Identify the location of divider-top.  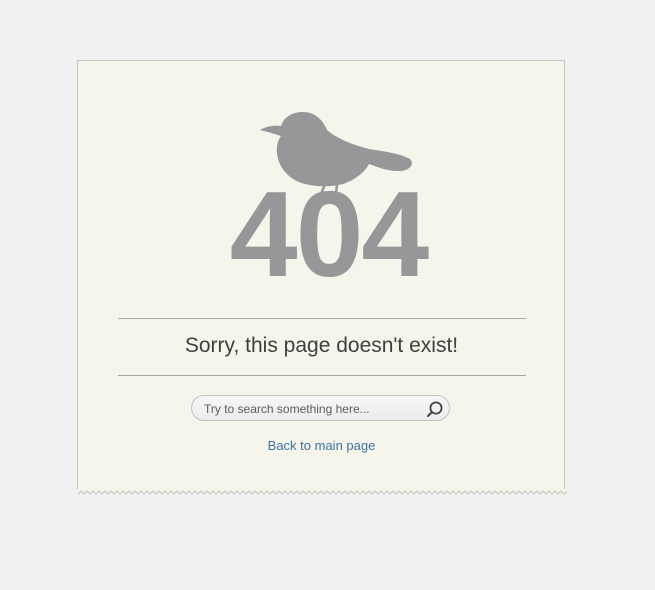
(322, 318).